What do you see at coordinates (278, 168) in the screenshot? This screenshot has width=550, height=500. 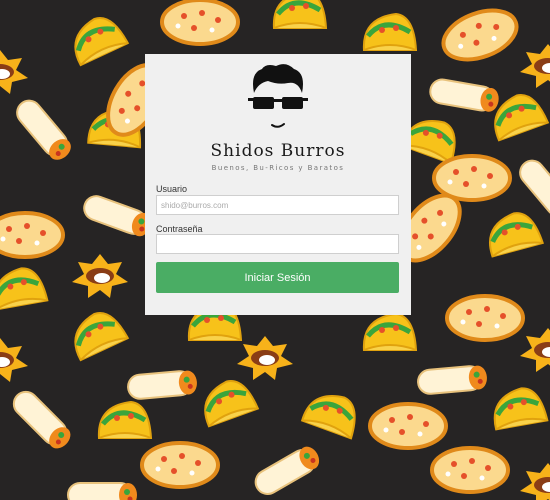 I see `brand-tagline: Buenos, Bu-Ricos y Baratos` at bounding box center [278, 168].